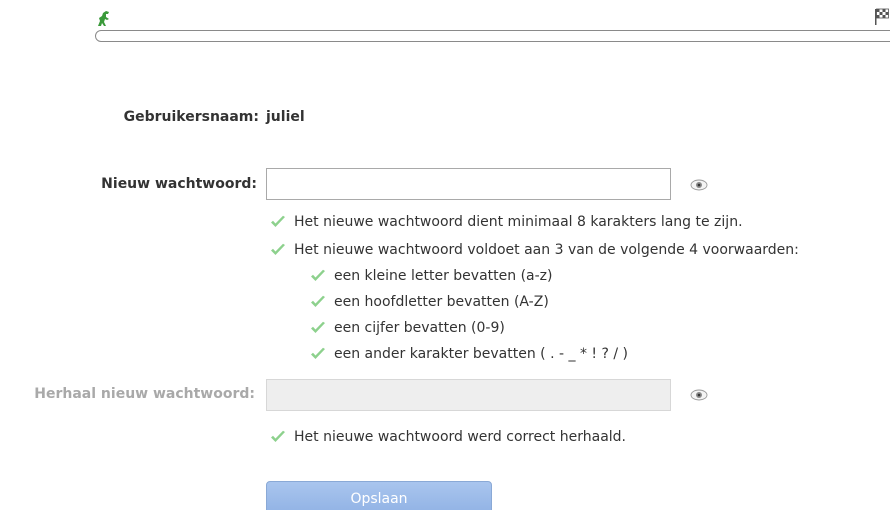  Describe the element at coordinates (379, 495) in the screenshot. I see `save-button: Opslaan` at that location.